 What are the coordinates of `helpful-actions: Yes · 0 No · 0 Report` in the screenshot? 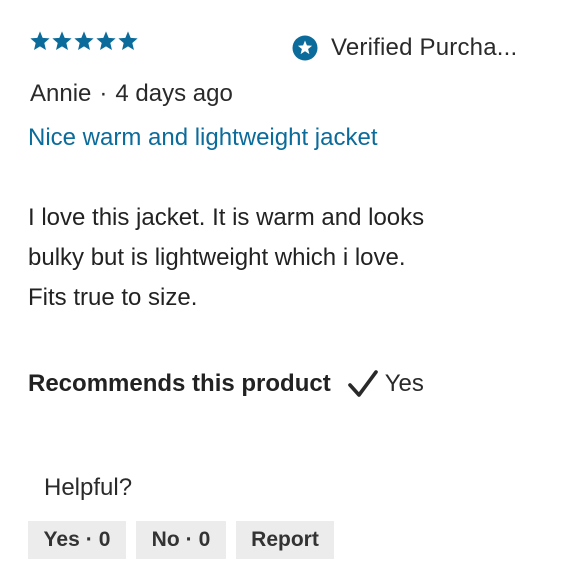 It's located at (181, 540).